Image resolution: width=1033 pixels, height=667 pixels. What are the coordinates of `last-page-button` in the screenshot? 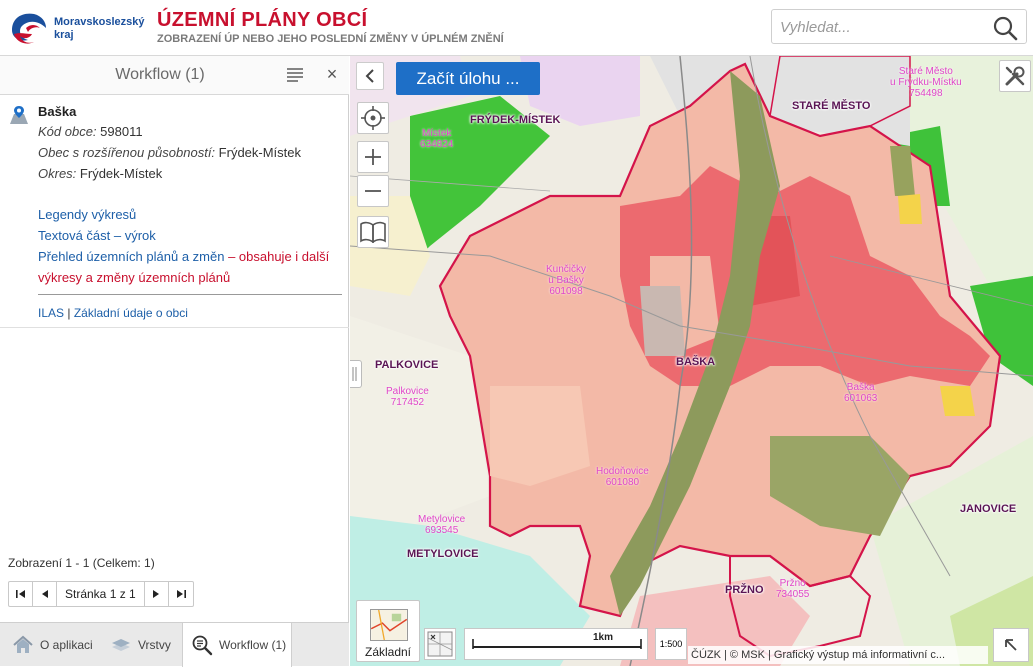 It's located at (181, 594).